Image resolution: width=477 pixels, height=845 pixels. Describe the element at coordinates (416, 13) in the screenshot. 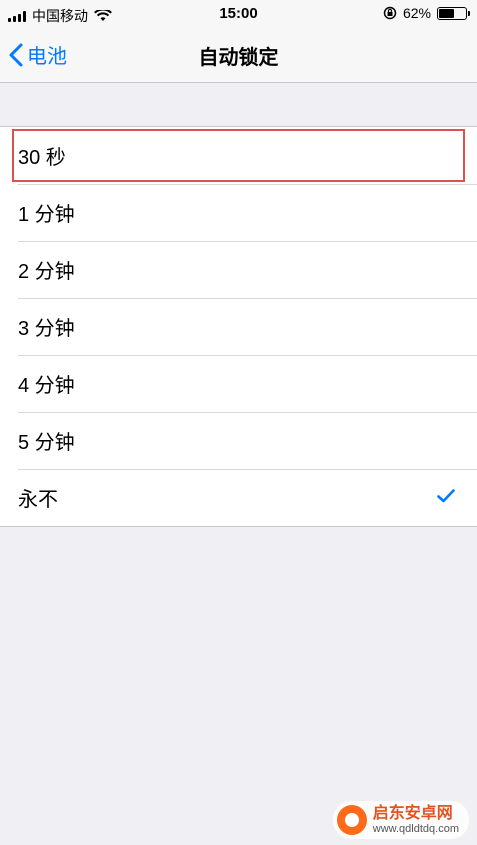

I see `battery-percent: 62%` at that location.